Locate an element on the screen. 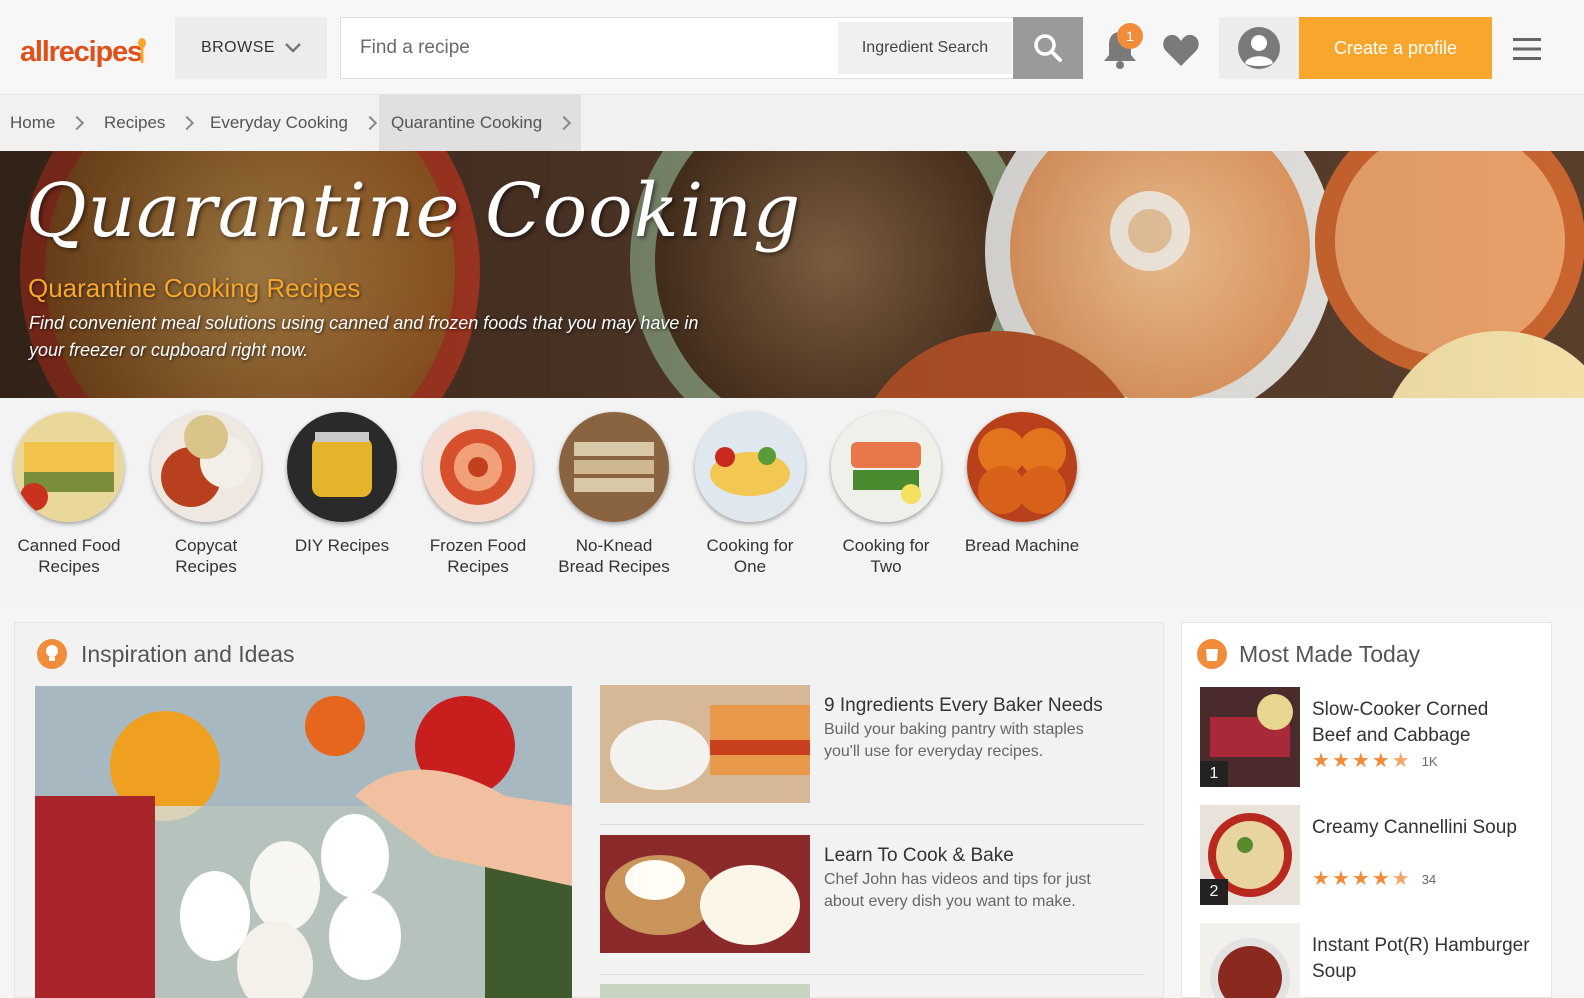 The width and height of the screenshot is (1584, 998). category-label: Frozen Food Recipes is located at coordinates (478, 556).